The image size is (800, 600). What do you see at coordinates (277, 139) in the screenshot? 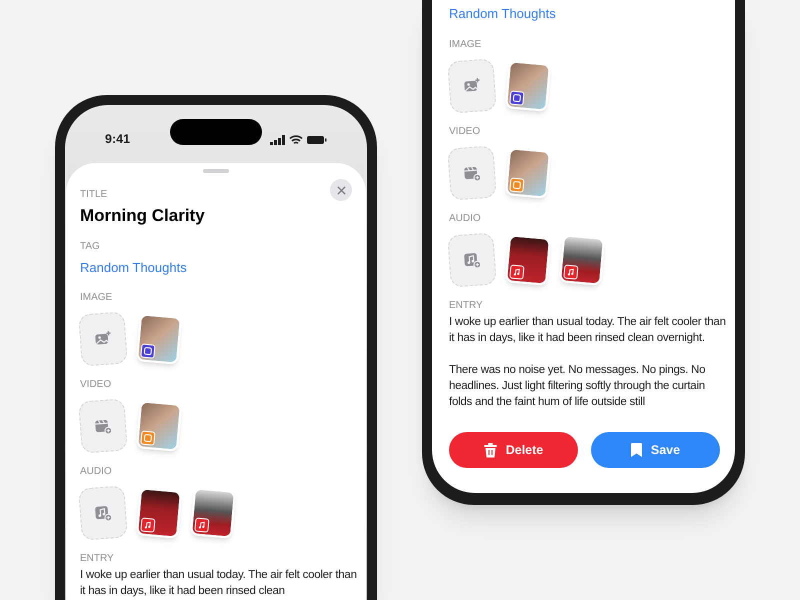
I see `signal-icon` at bounding box center [277, 139].